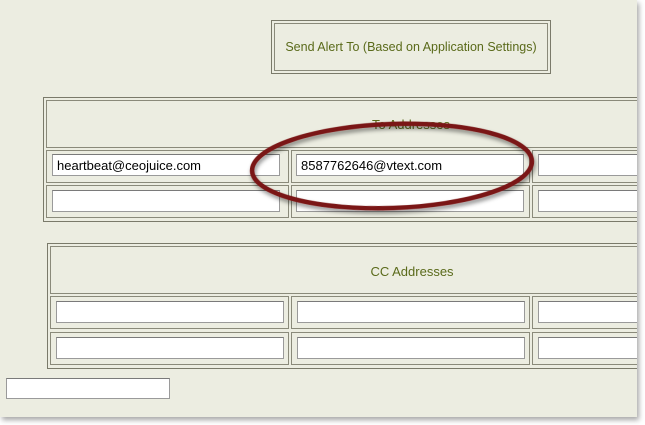  What do you see at coordinates (88, 388) in the screenshot?
I see `bottom-text-input` at bounding box center [88, 388].